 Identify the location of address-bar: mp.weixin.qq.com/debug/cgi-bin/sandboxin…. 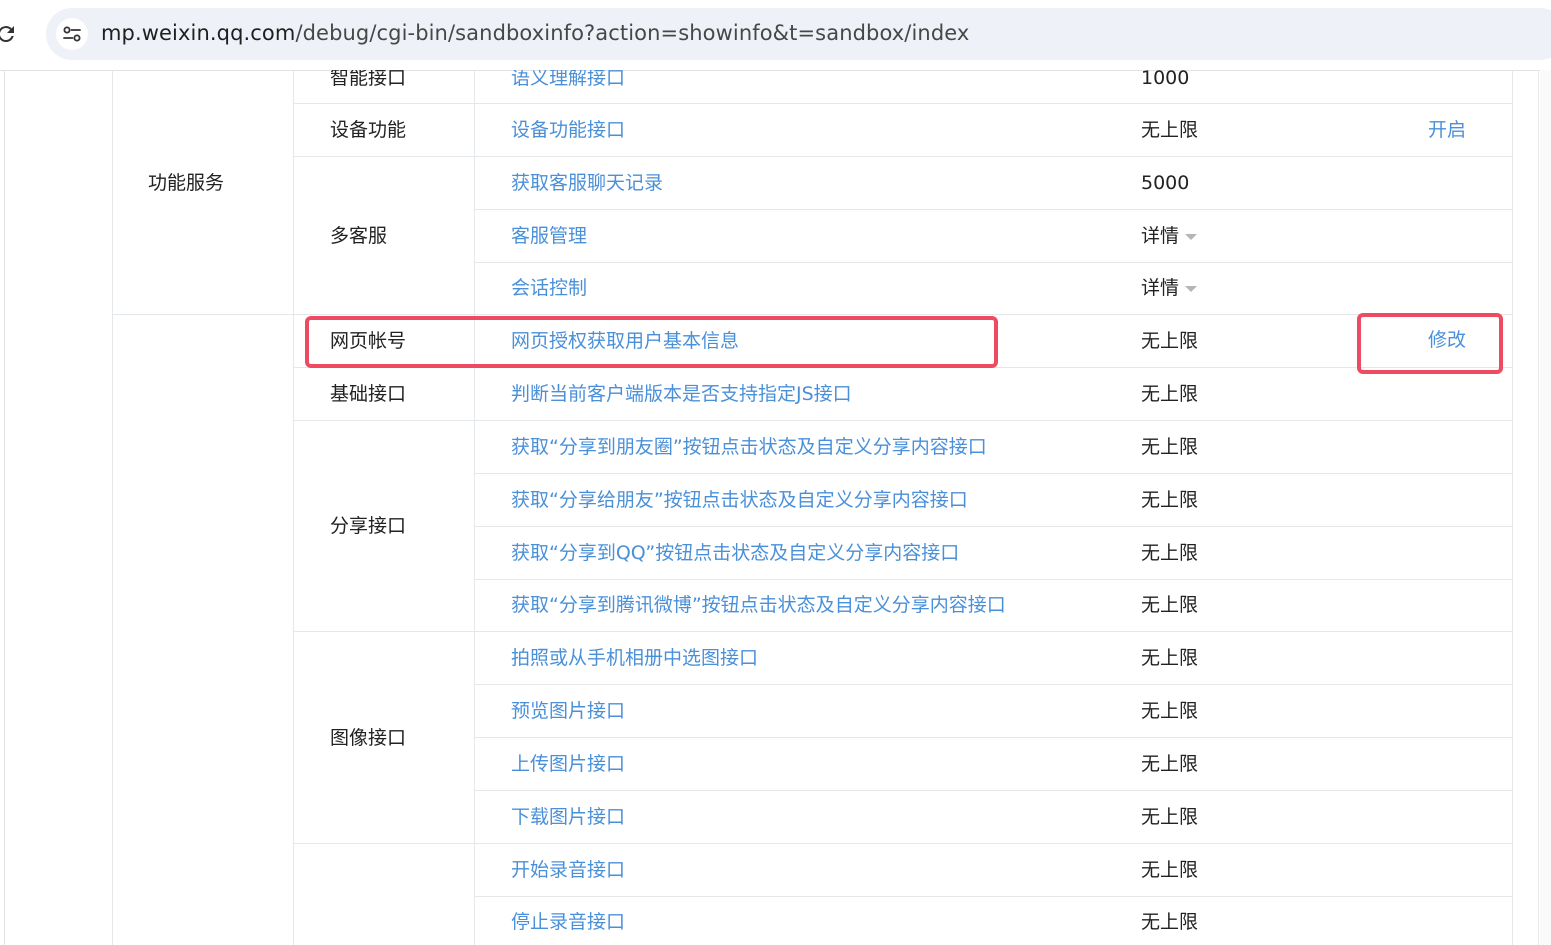
(798, 34).